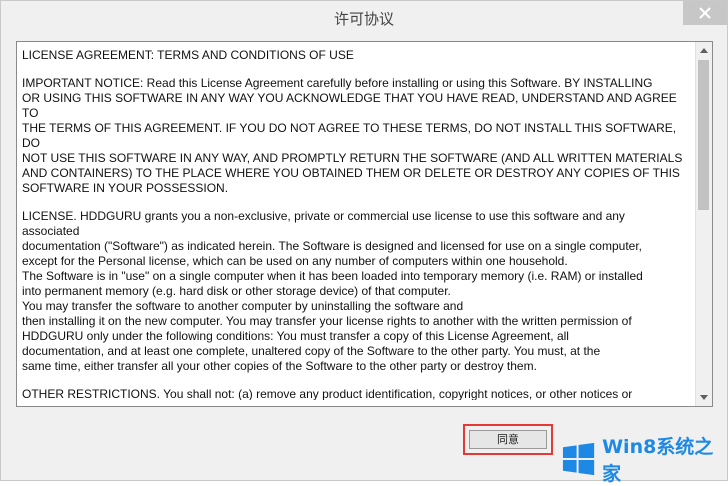 The image size is (728, 486). What do you see at coordinates (578, 459) in the screenshot?
I see `windows-logo-icon` at bounding box center [578, 459].